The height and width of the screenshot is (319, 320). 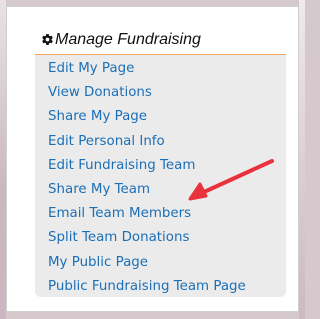 I want to click on split-team-donations-link: Split Team Donations, so click(x=118, y=237).